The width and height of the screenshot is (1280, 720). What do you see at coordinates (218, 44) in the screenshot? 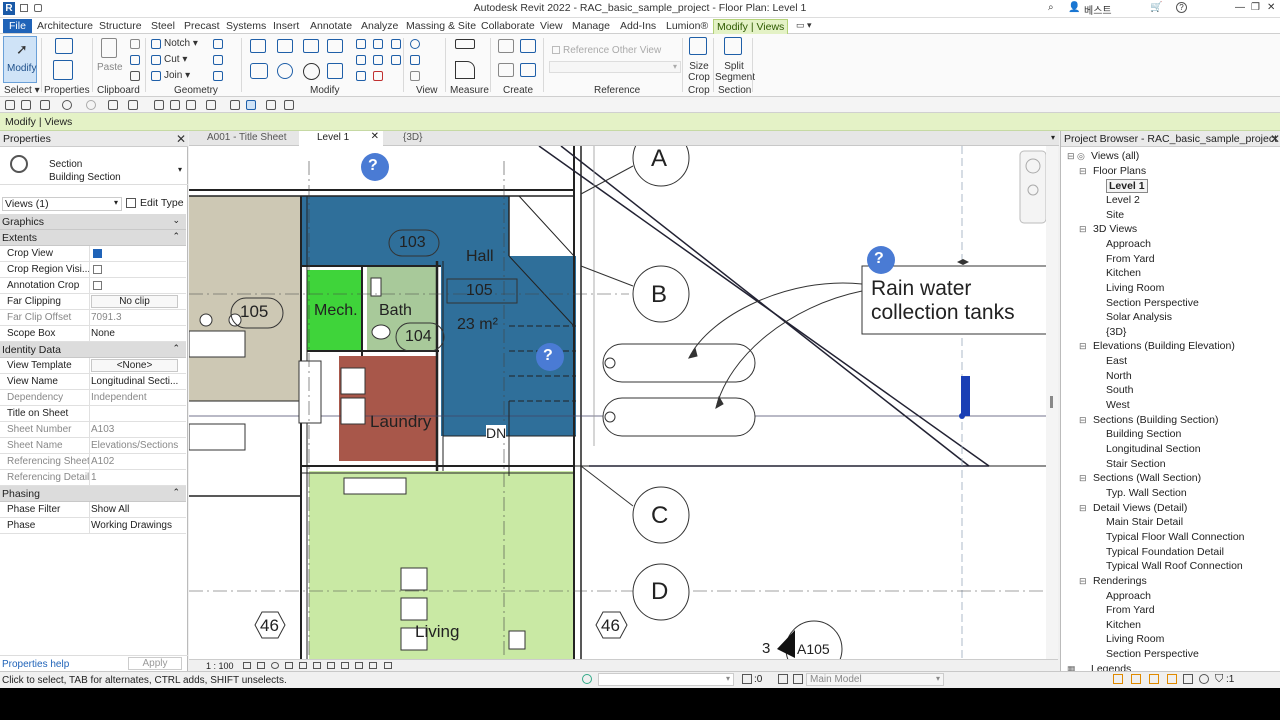
I see `geometry-tool-icon` at bounding box center [218, 44].